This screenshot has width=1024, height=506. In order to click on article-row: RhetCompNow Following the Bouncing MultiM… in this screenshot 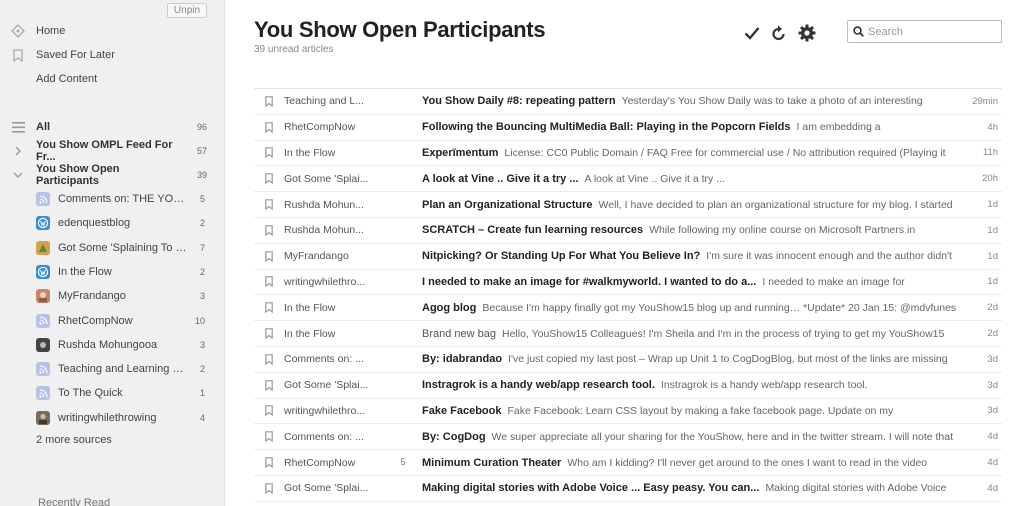, I will do `click(628, 128)`.